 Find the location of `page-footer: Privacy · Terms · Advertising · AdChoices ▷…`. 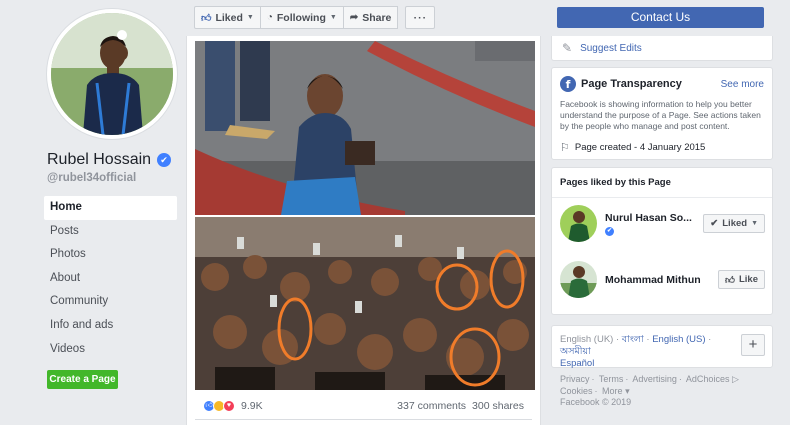

page-footer: Privacy · Terms · Advertising · AdChoices ▷… is located at coordinates (649, 390).